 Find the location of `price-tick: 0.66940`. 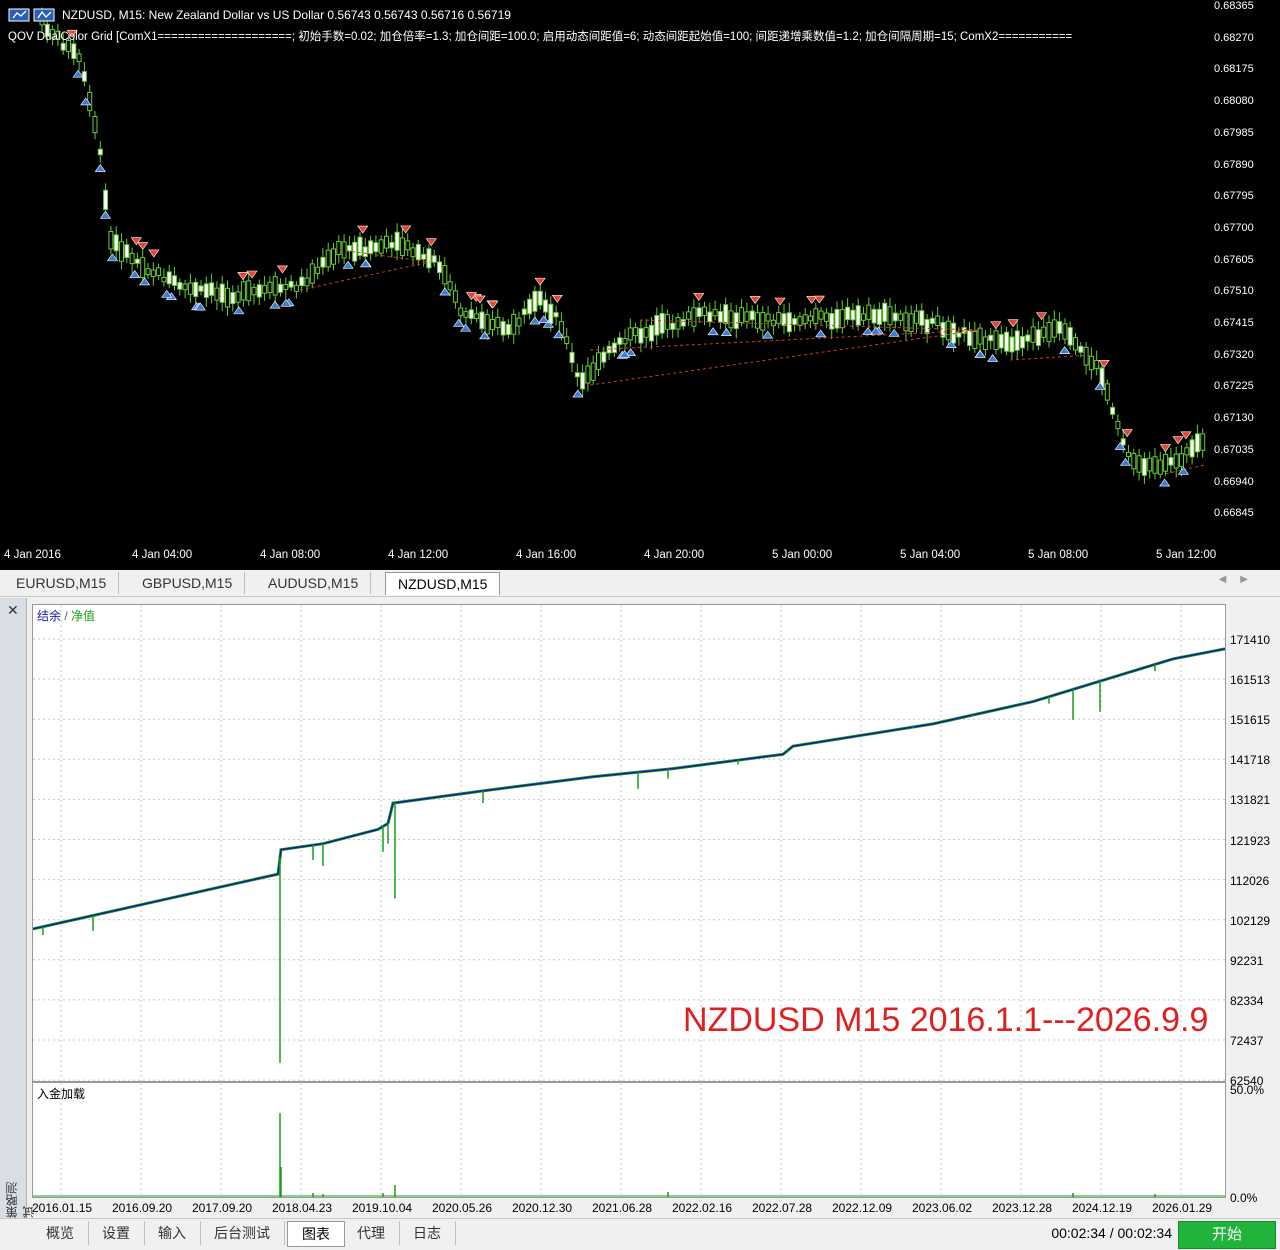

price-tick: 0.66940 is located at coordinates (1234, 481).